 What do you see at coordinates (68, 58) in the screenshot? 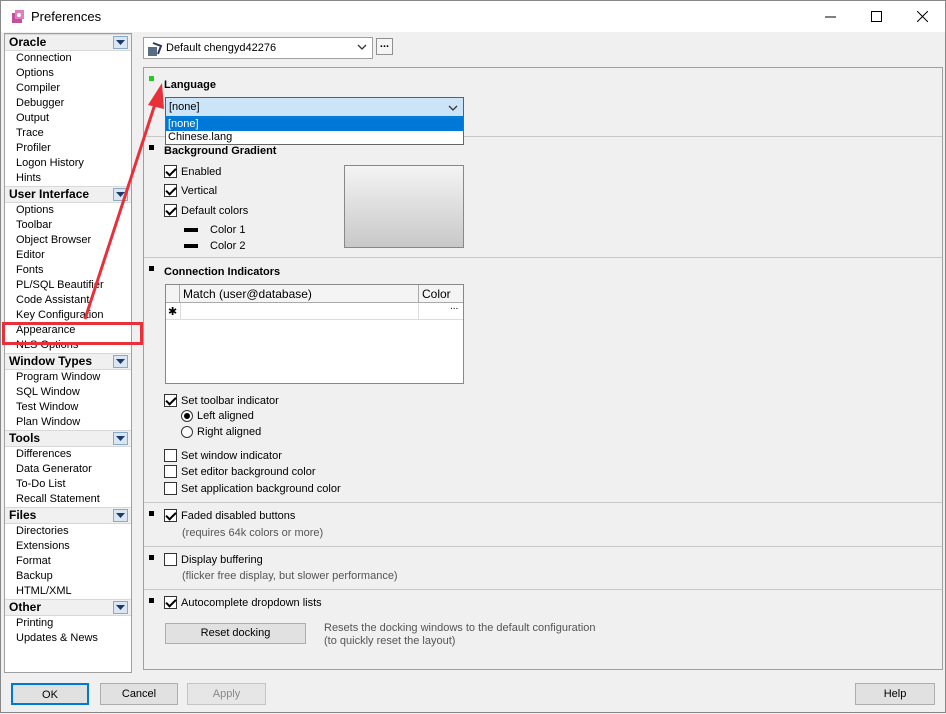
I see `sidebar-item: Connection` at bounding box center [68, 58].